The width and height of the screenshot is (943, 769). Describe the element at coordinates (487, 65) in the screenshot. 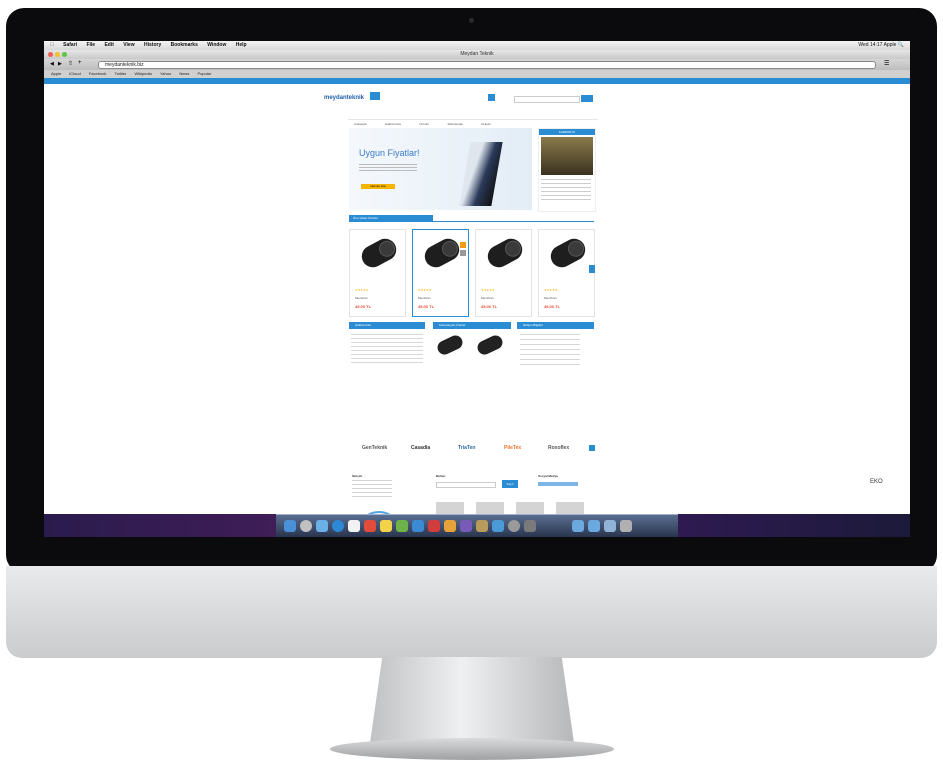

I see `address-bar: meydanteknik.biz` at that location.